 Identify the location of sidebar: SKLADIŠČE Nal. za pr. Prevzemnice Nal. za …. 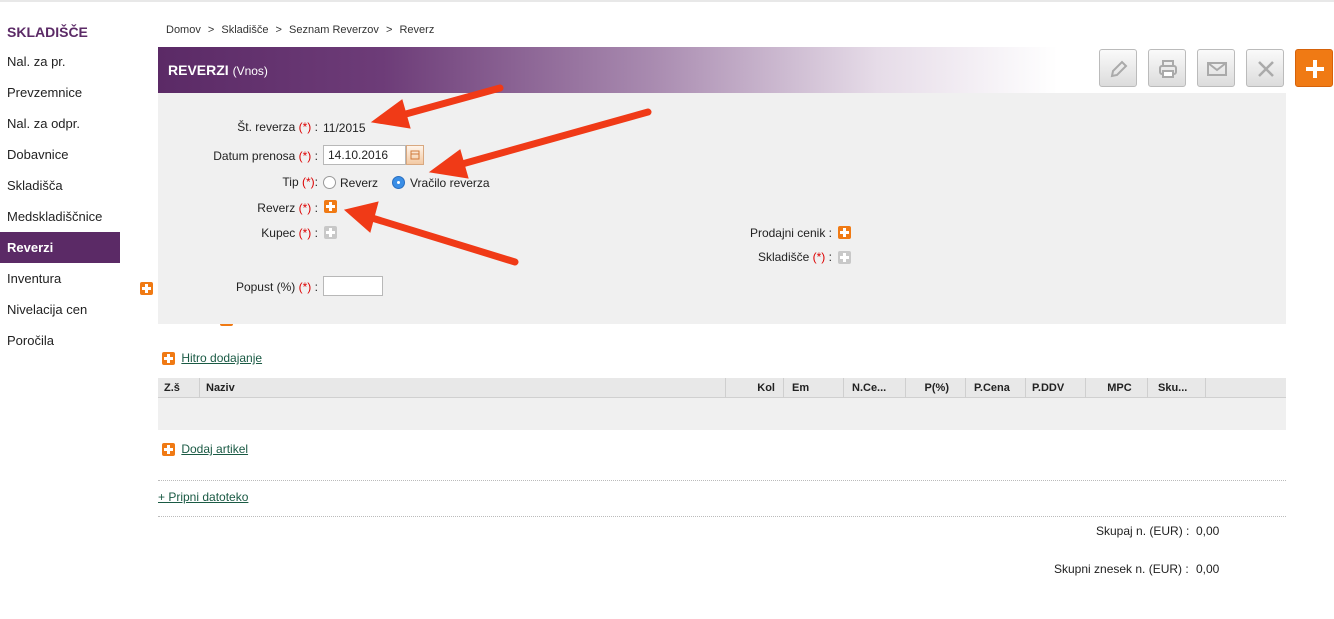
(124, 187).